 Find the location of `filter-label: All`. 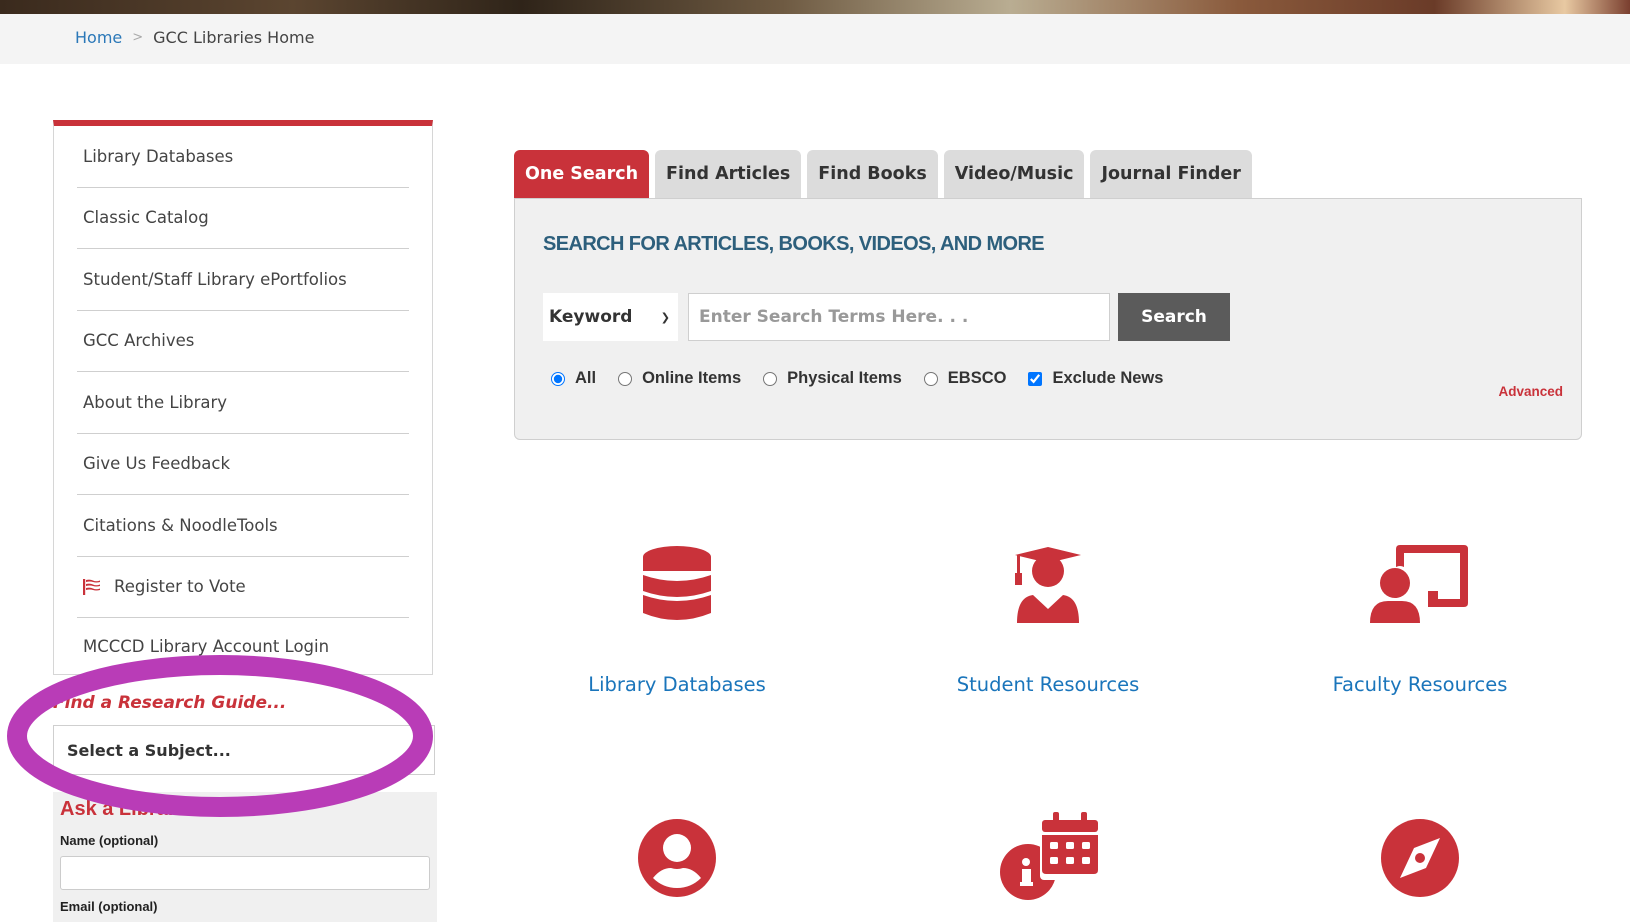

filter-label: All is located at coordinates (586, 378).